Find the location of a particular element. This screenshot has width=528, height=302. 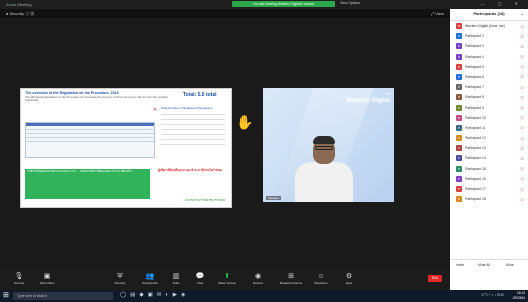

participant-name: Participant 12 is located at coordinates (475, 138).